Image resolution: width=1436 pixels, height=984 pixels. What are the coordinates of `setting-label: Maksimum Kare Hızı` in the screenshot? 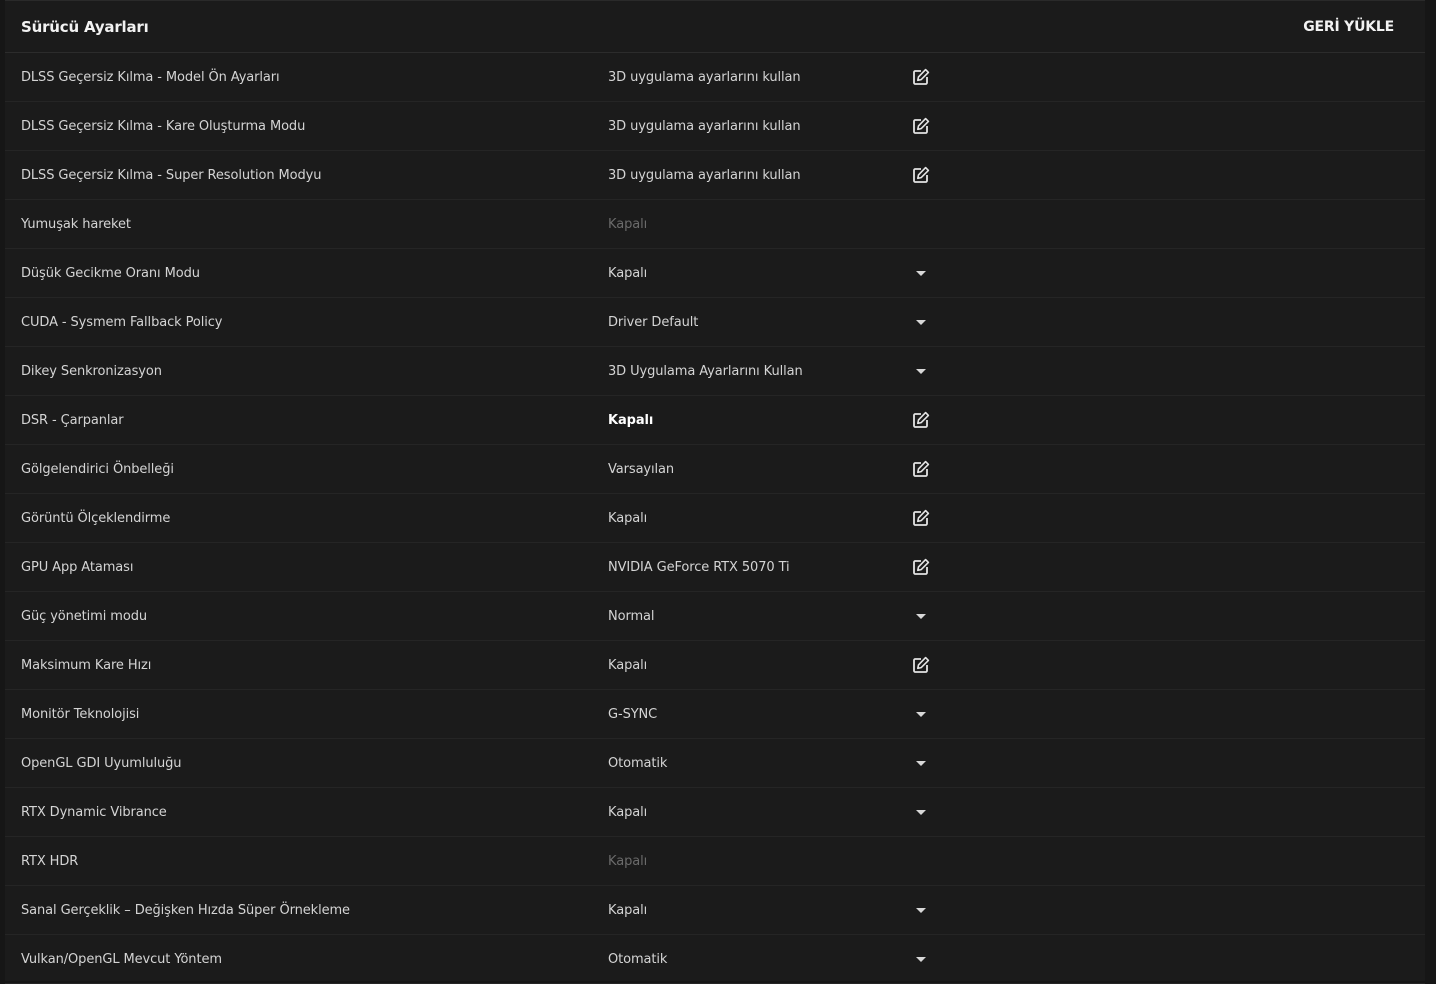 It's located at (86, 665).